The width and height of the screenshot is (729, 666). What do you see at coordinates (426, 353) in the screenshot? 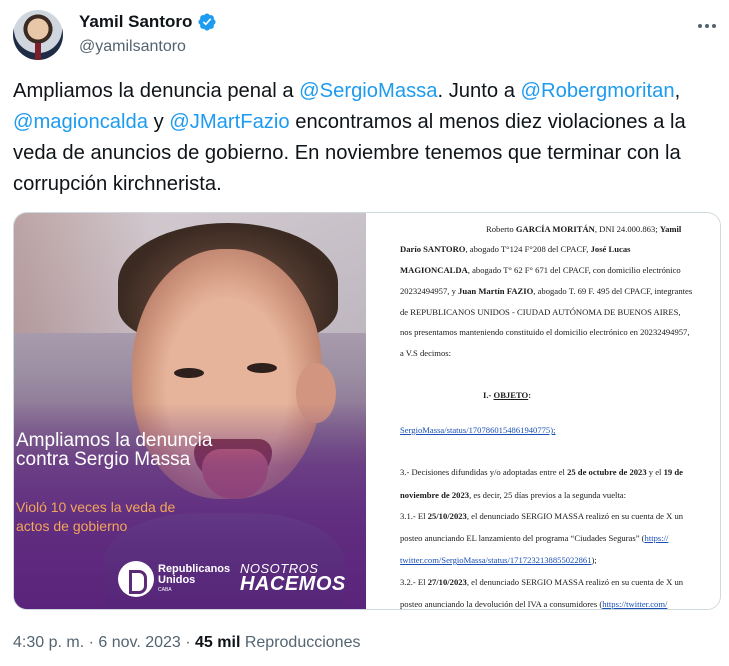
I see `doc-line: a V.S decimos:` at bounding box center [426, 353].